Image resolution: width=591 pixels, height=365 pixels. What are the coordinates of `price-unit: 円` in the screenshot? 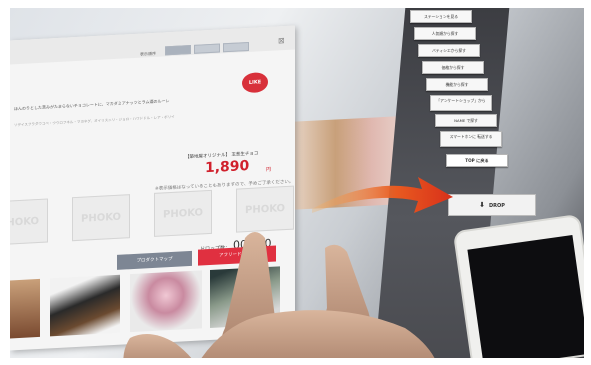 It's located at (269, 170).